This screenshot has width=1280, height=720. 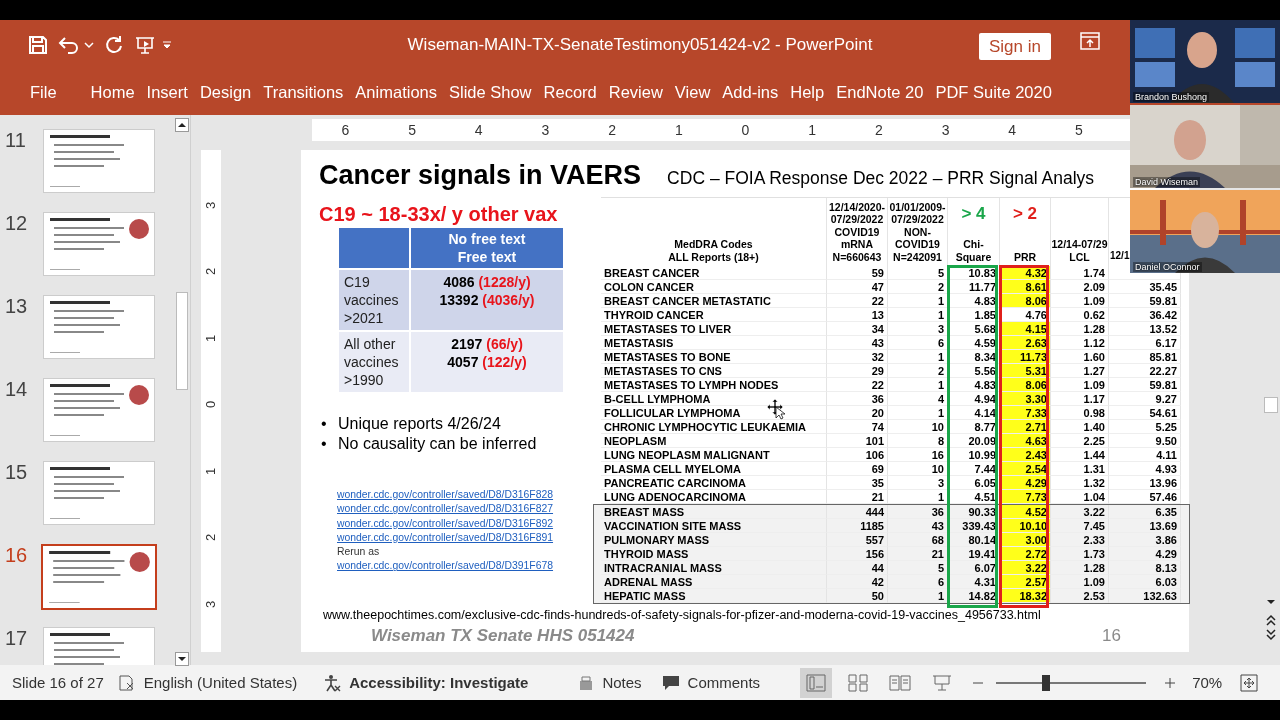 I want to click on ribbon-tab: Review, so click(x=635, y=92).